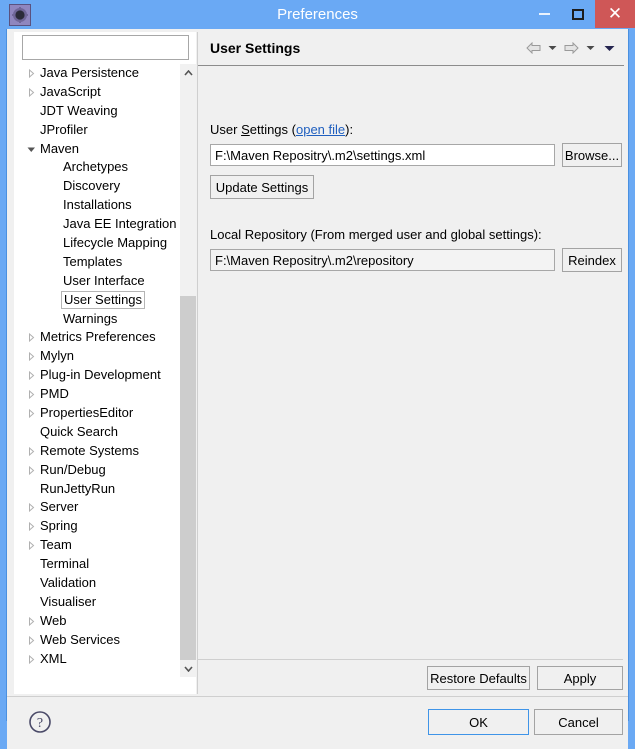 The image size is (635, 749). I want to click on tree-item-templates: Templates, so click(105, 262).